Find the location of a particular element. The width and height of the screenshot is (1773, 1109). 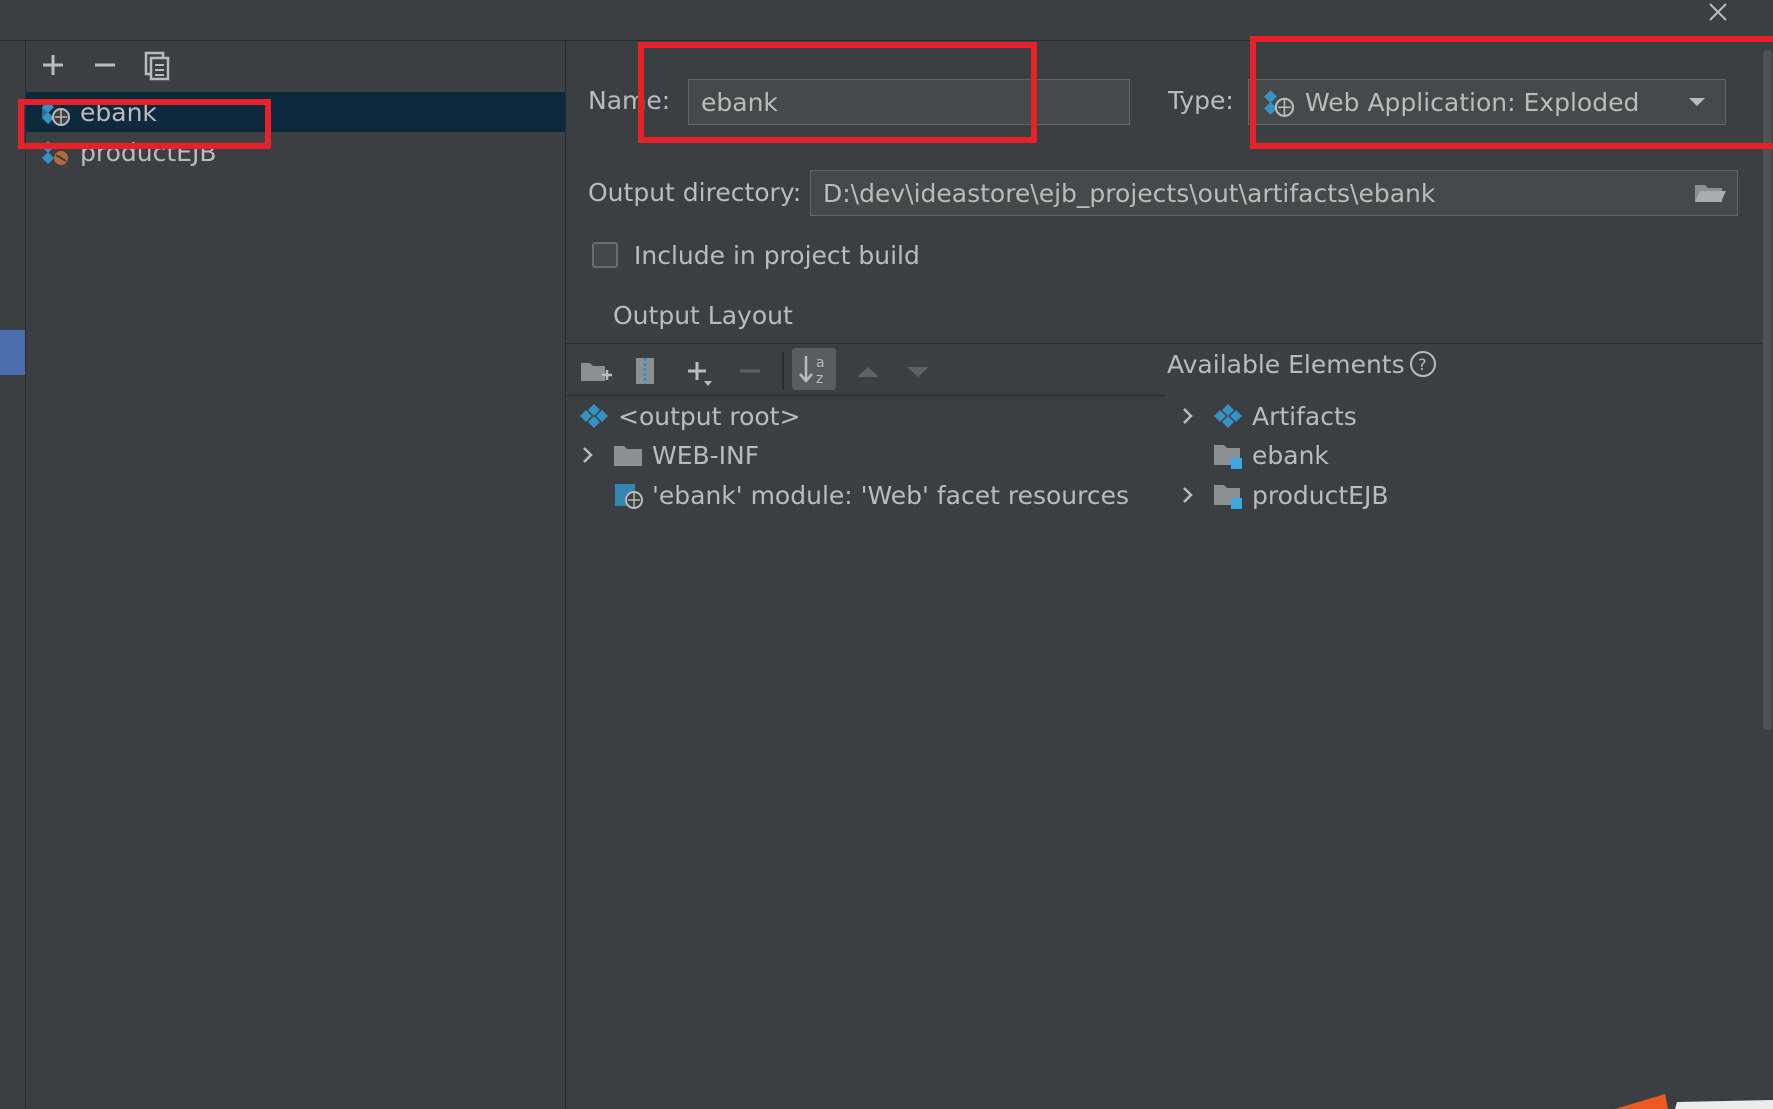

artifact-item-label: ebank is located at coordinates (118, 112).